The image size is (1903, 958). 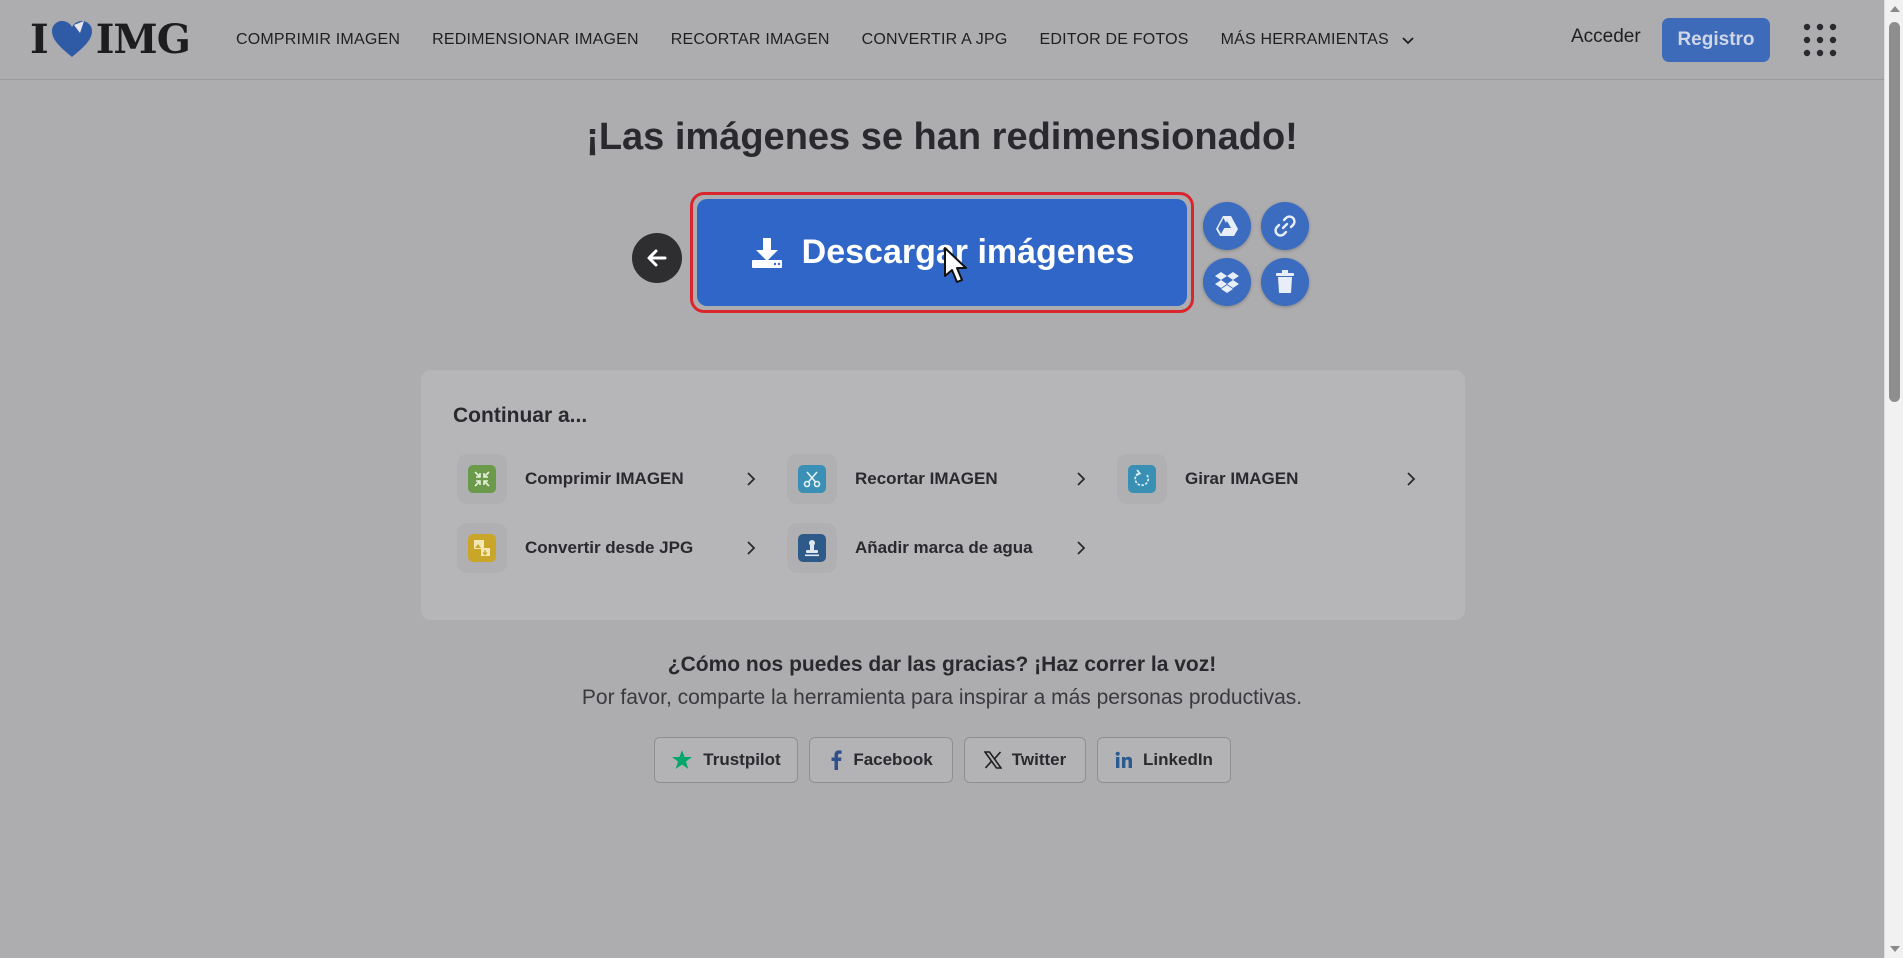 I want to click on convert-tile, so click(x=482, y=548).